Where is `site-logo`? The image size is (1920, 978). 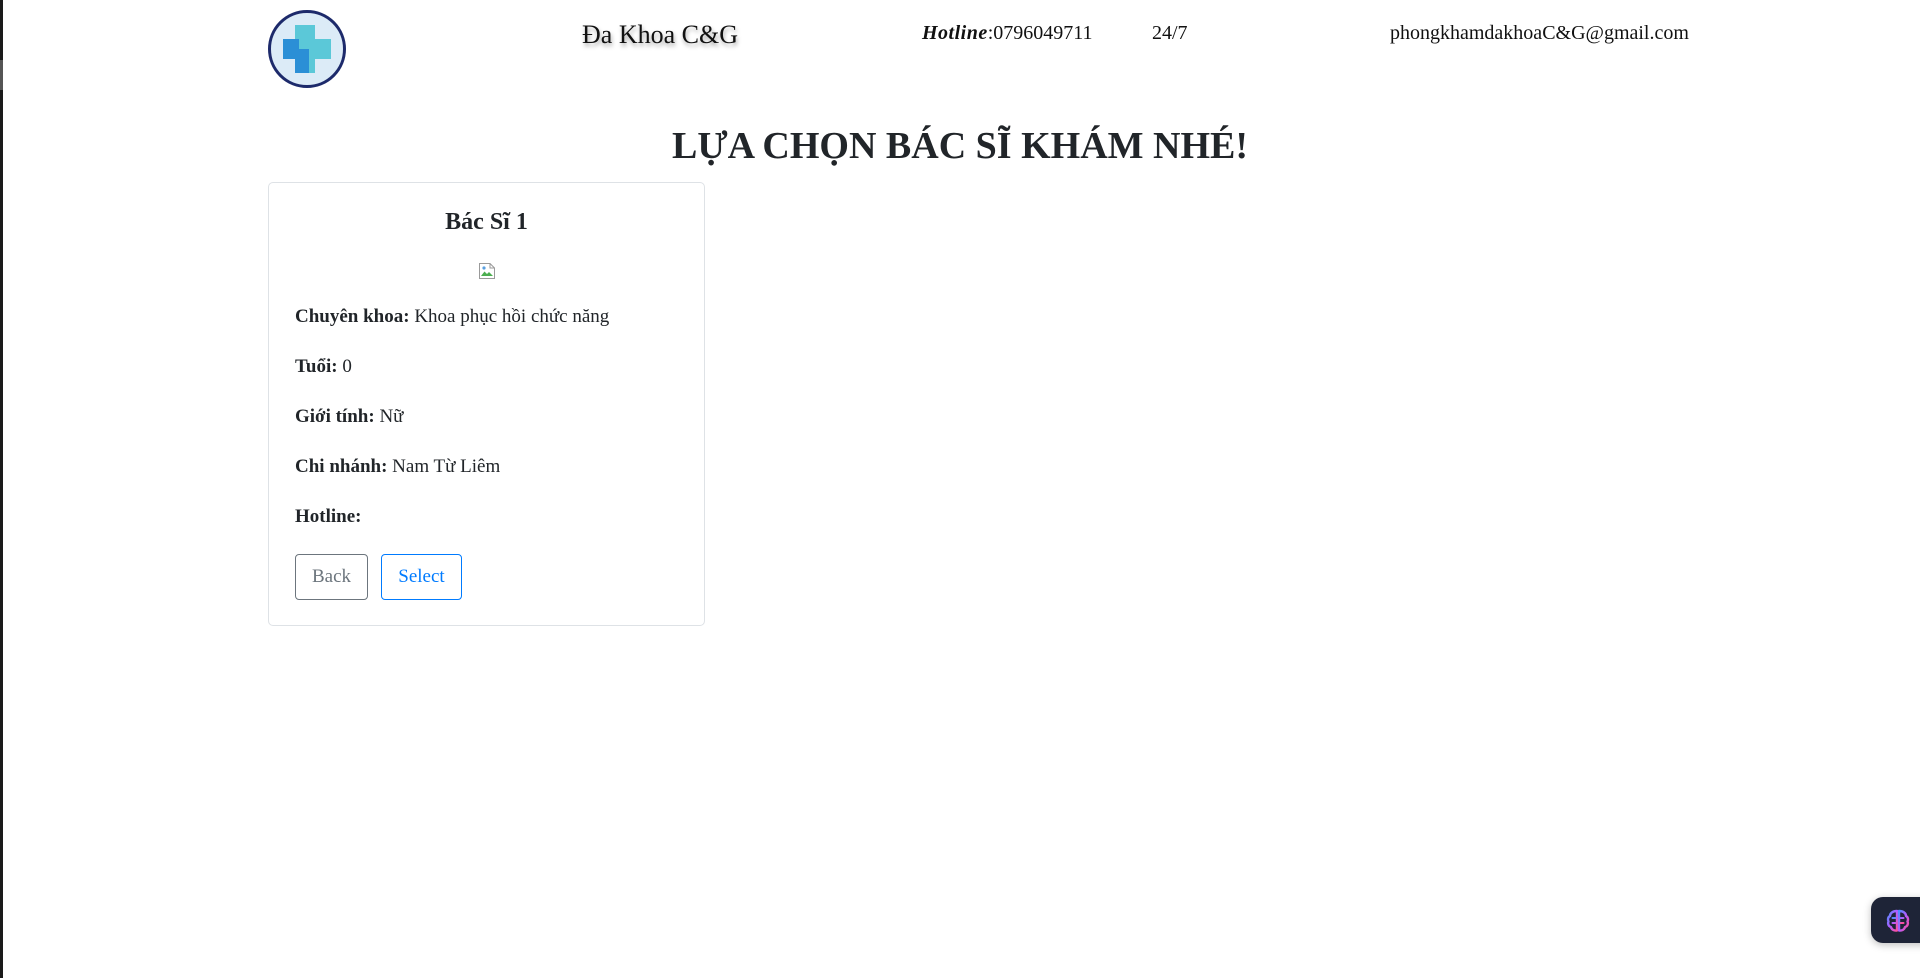
site-logo is located at coordinates (307, 49).